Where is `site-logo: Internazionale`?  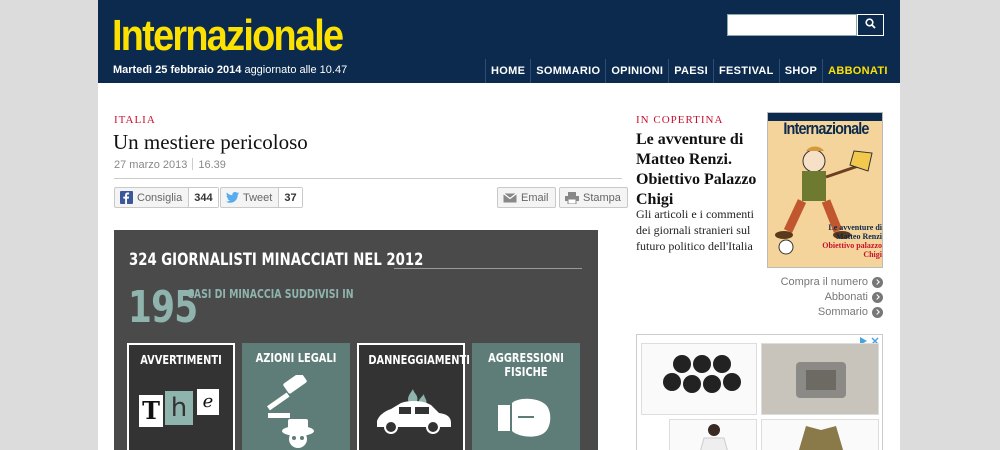
site-logo: Internazionale is located at coordinates (228, 36).